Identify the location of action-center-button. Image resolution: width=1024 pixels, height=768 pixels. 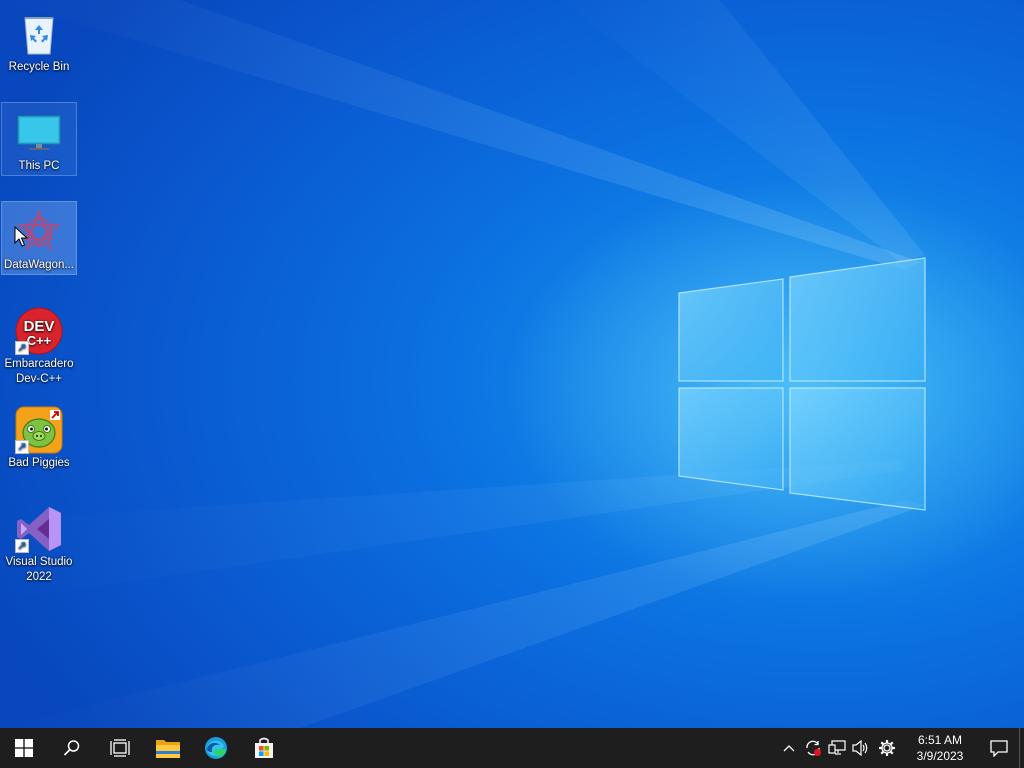
(999, 748).